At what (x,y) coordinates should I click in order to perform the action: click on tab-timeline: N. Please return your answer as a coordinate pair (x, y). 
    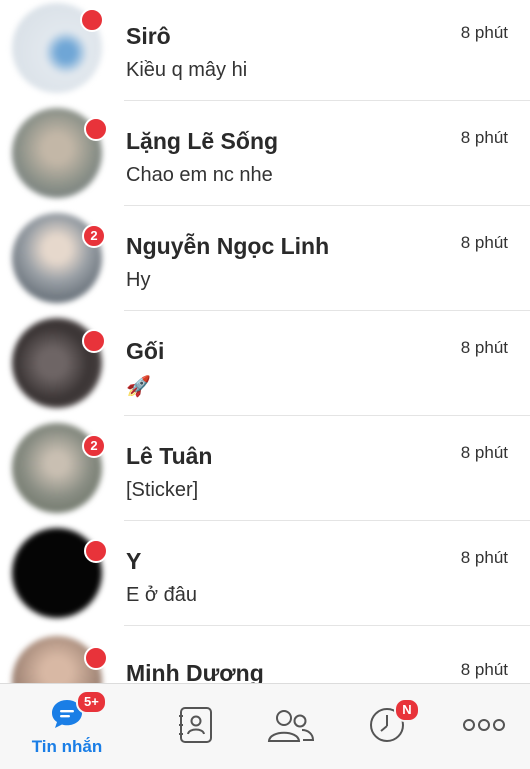
    Looking at the image, I should click on (390, 726).